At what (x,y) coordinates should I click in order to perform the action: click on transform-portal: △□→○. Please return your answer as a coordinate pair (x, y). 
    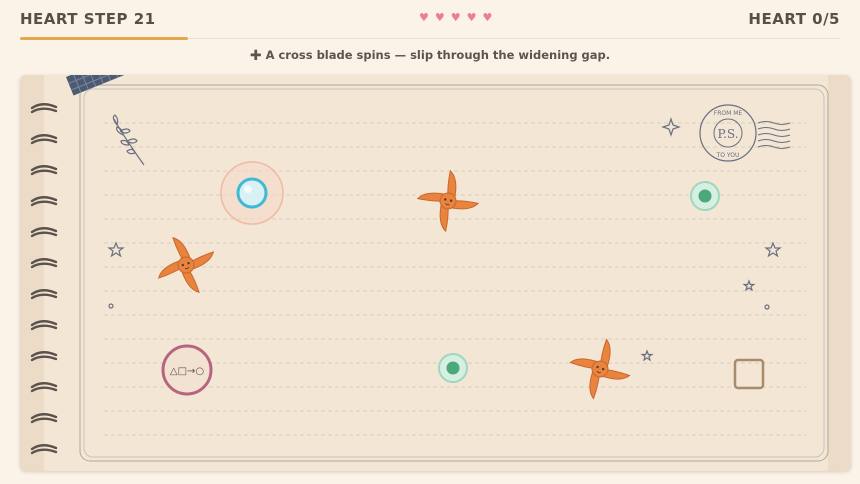
    Looking at the image, I should click on (187, 370).